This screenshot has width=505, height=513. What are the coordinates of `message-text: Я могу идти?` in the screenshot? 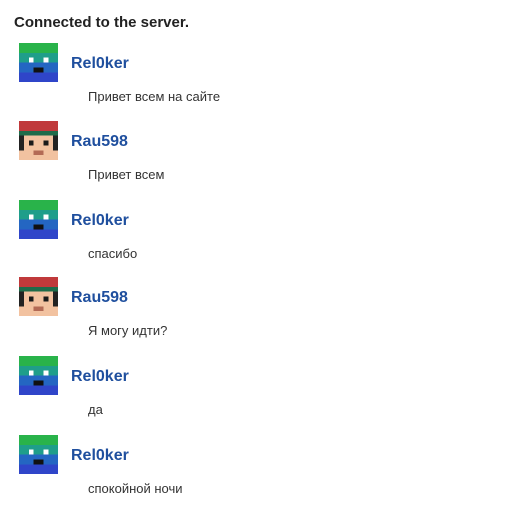 It's located at (128, 330).